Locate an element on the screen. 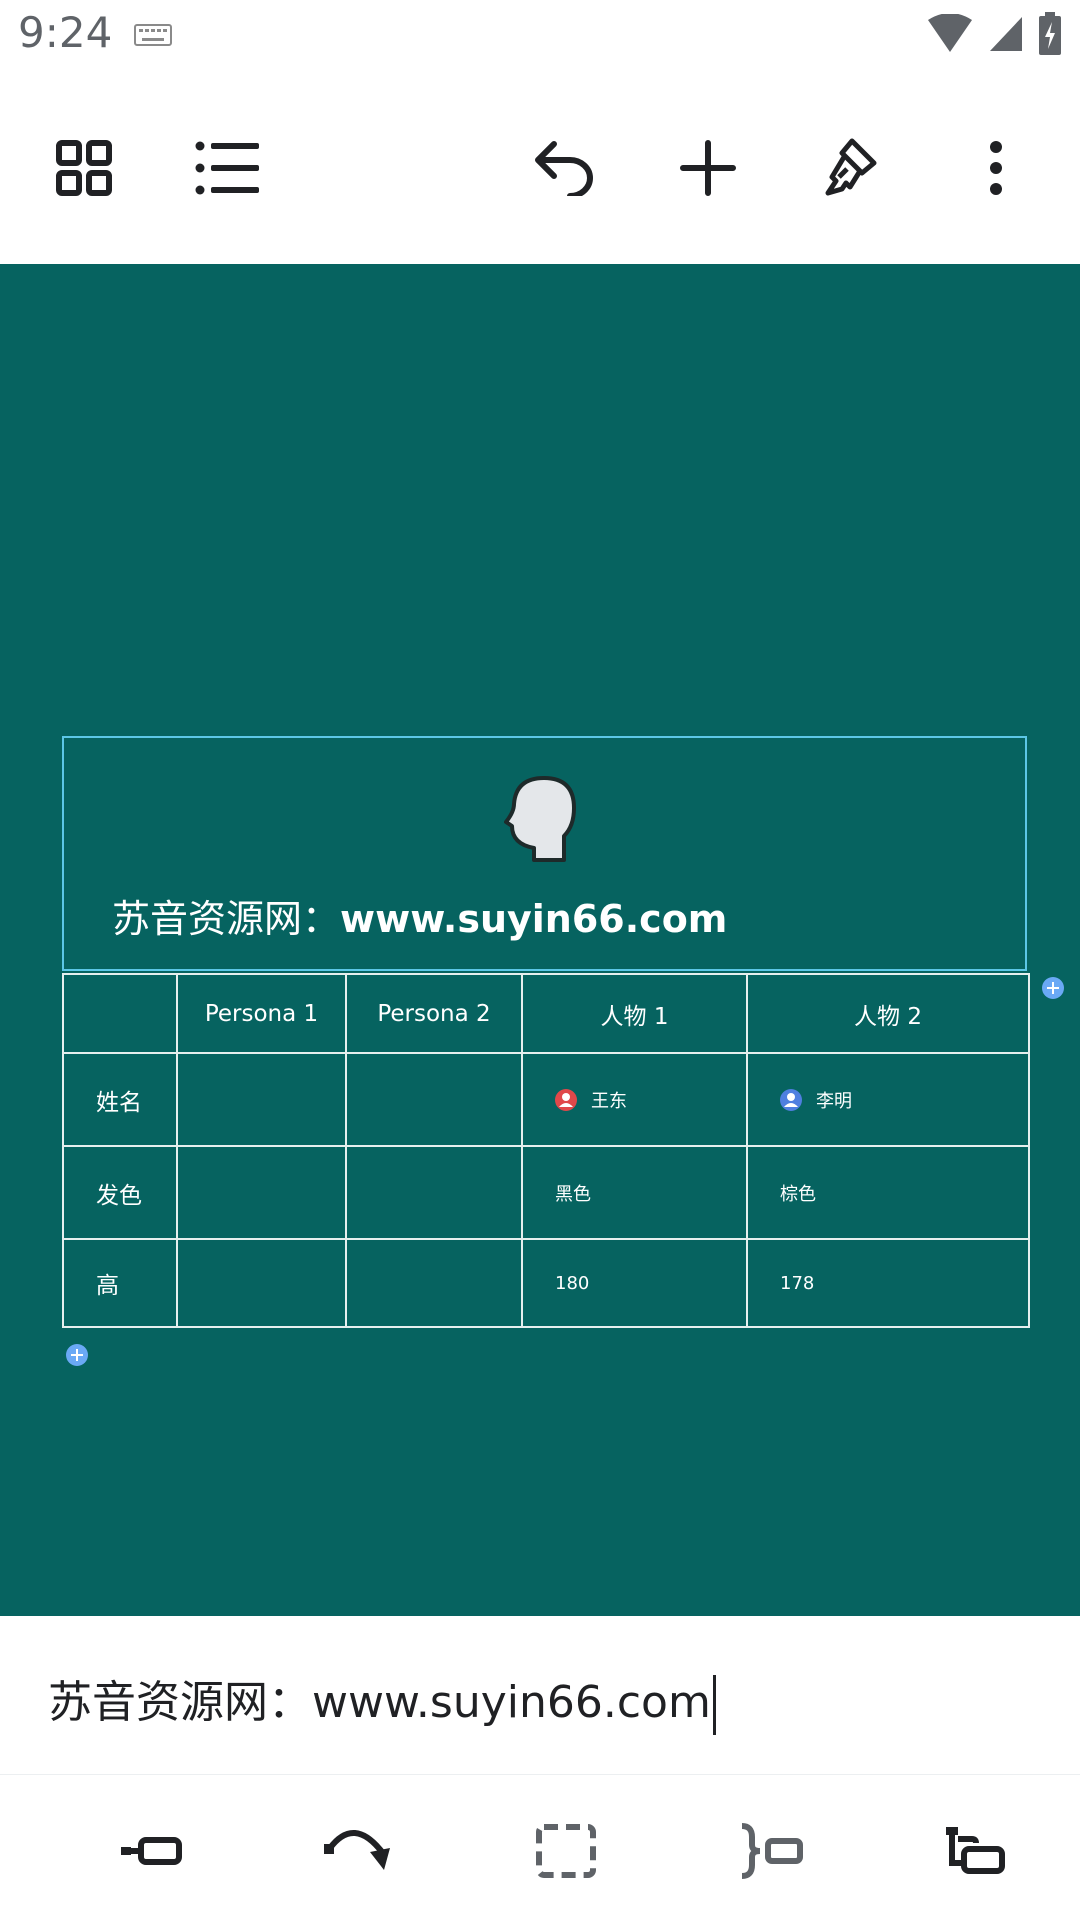 Image resolution: width=1080 pixels, height=1920 pixels. status-icons is located at coordinates (994, 34).